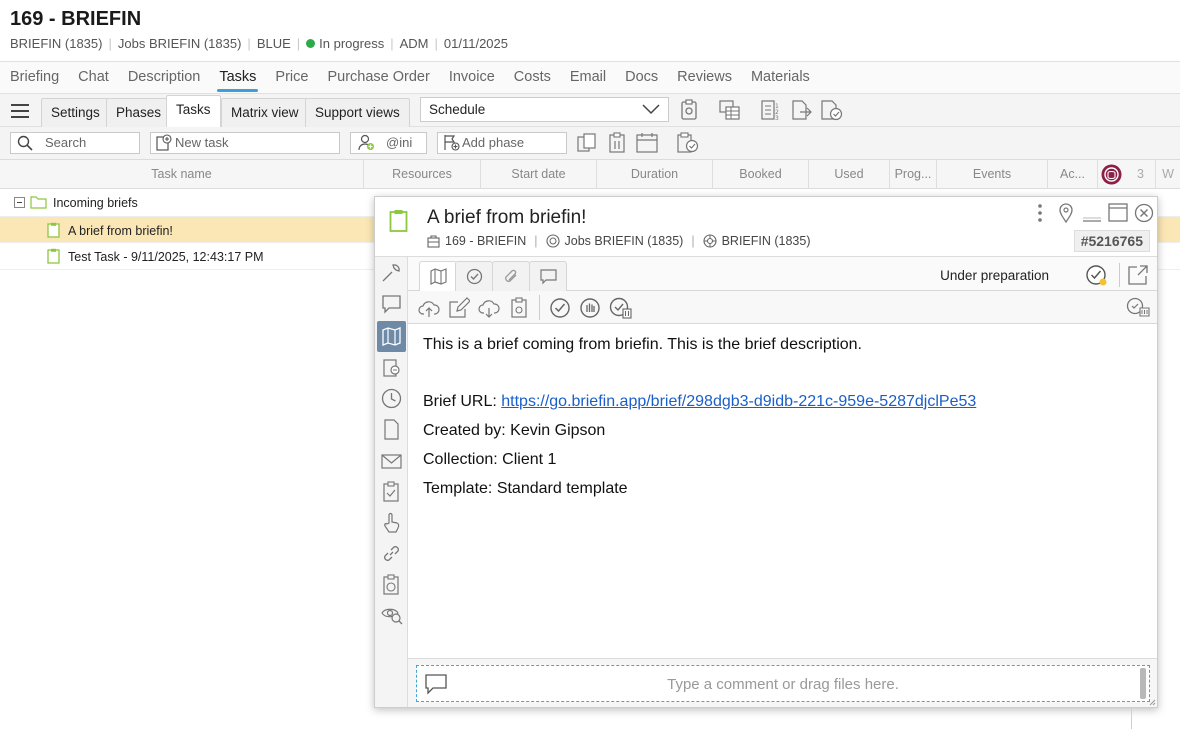 Image resolution: width=1180 pixels, height=729 pixels. I want to click on more-options-icon, so click(1040, 213).